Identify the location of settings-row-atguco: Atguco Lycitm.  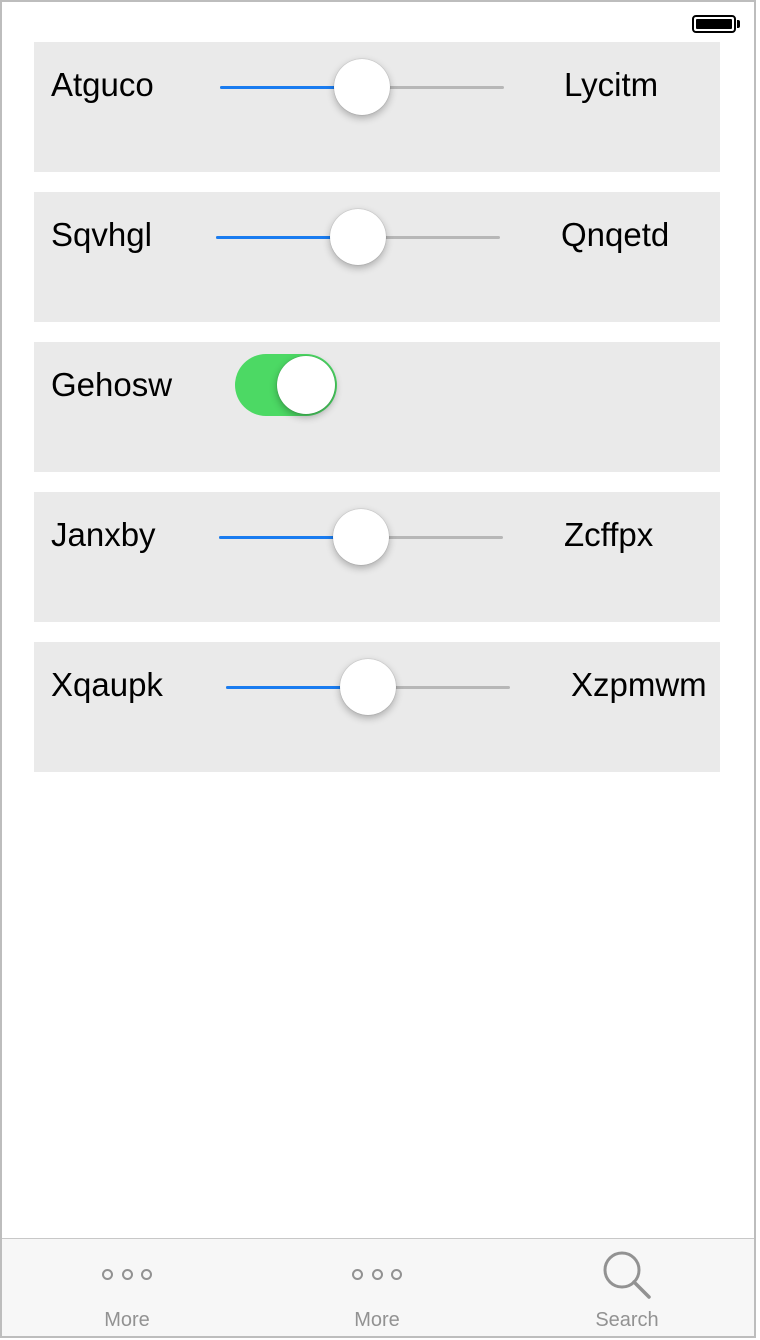
(377, 107).